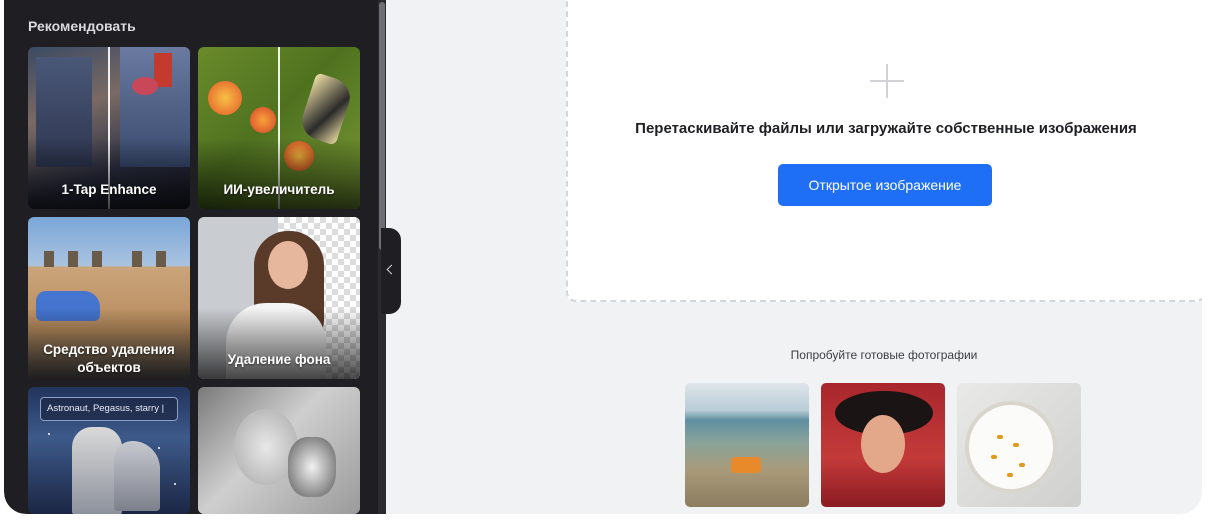  What do you see at coordinates (109, 409) in the screenshot?
I see `prompt-preview: Astronaut, Pegasus, starry |` at bounding box center [109, 409].